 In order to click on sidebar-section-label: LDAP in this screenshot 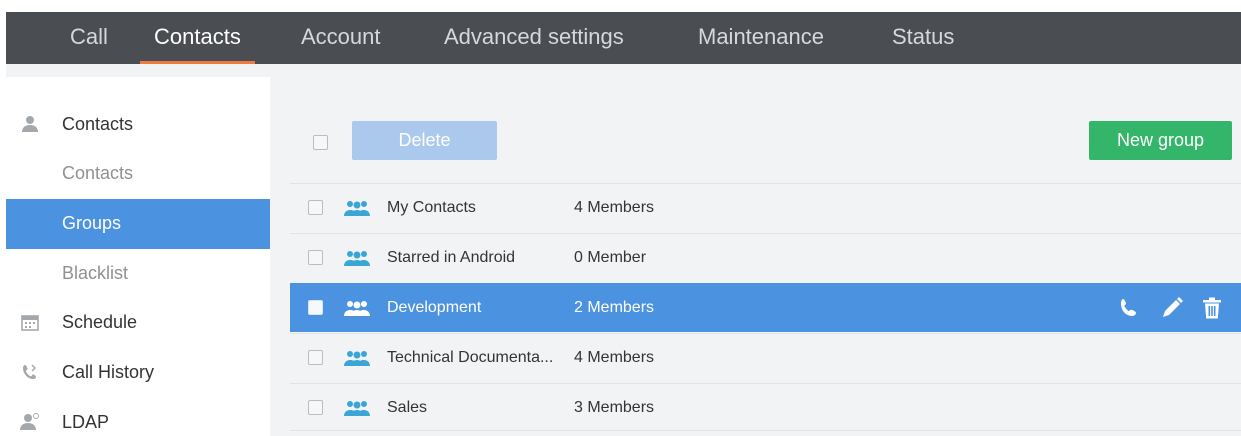, I will do `click(86, 421)`.